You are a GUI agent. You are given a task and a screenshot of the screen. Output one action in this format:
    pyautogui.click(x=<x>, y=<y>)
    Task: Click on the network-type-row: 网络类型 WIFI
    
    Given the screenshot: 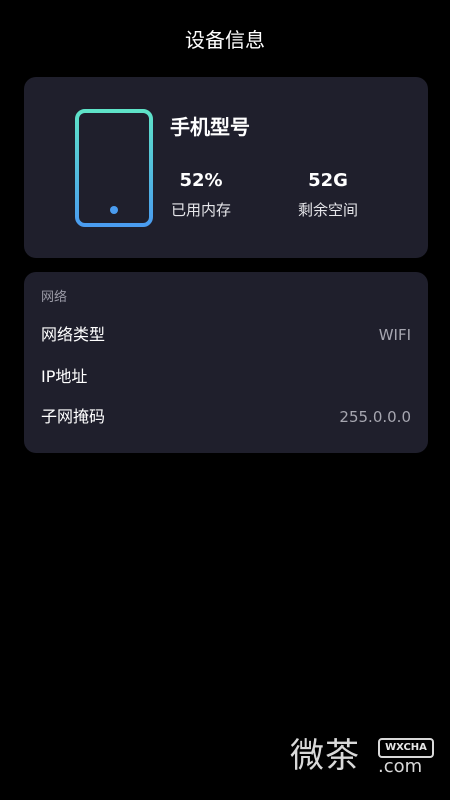 What is the action you would take?
    pyautogui.click(x=226, y=335)
    